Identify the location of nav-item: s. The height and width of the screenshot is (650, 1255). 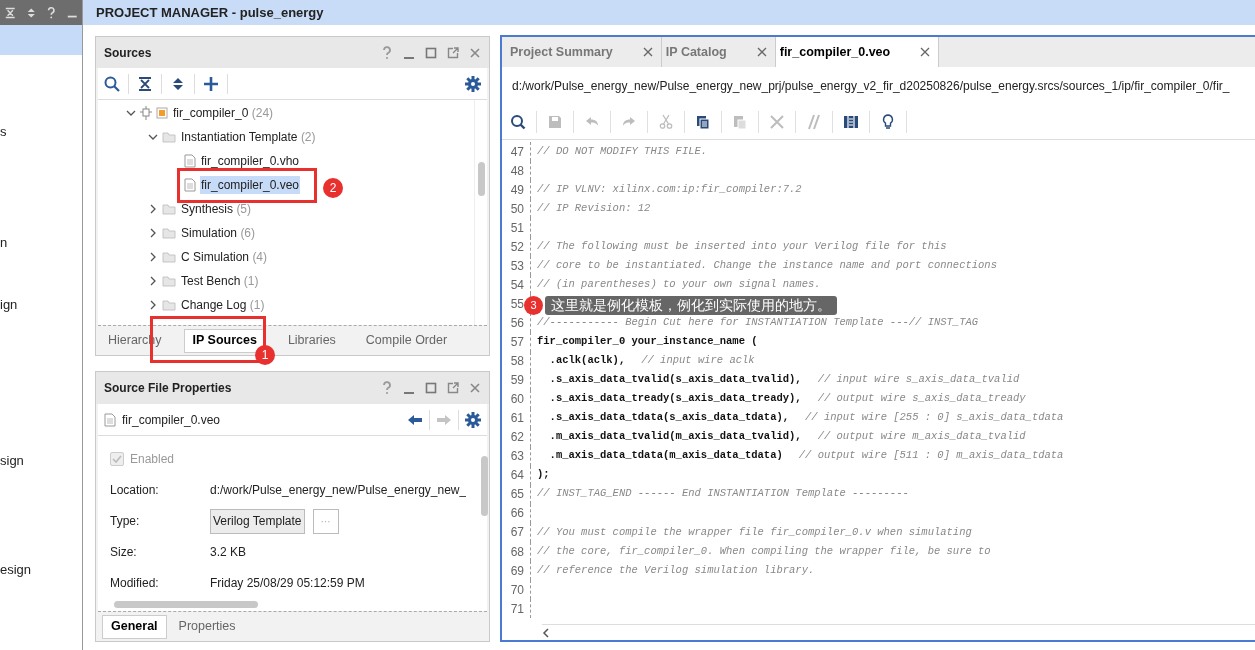
(41, 131).